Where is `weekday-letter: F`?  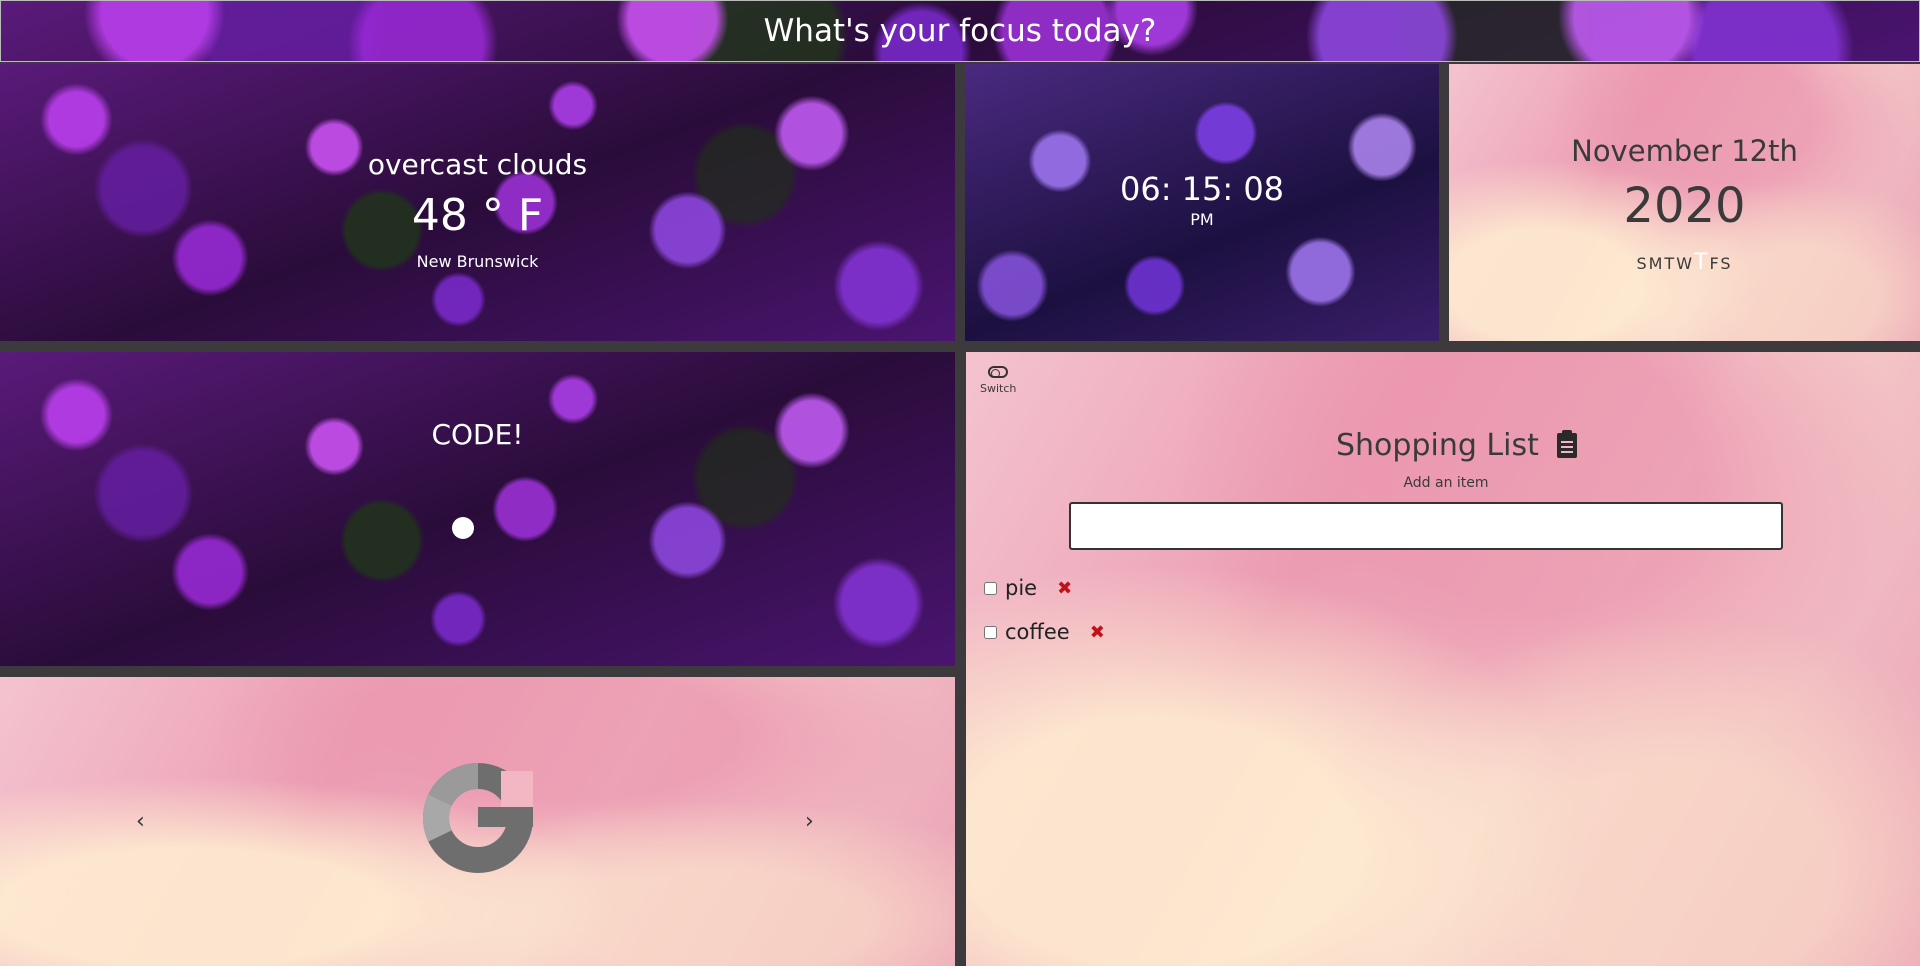 weekday-letter: F is located at coordinates (1715, 263).